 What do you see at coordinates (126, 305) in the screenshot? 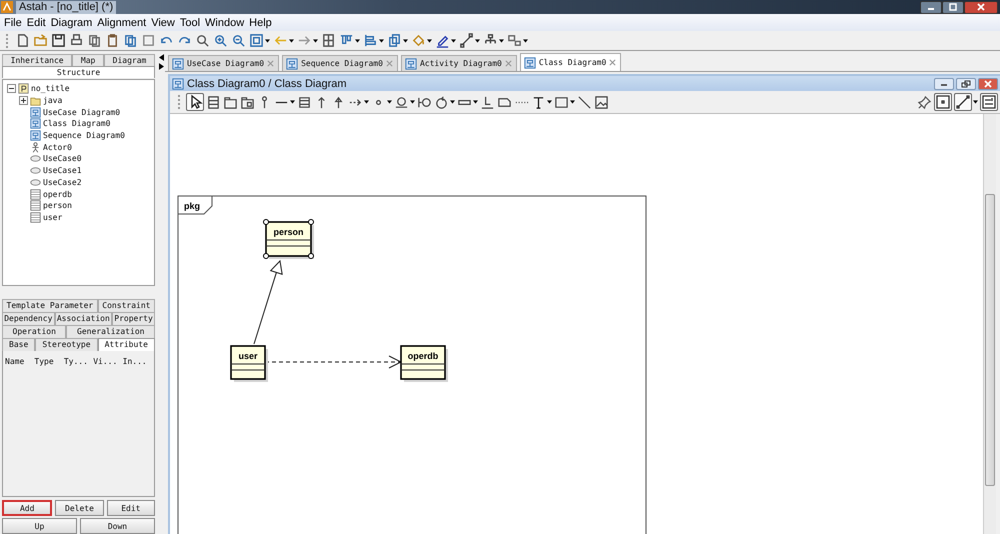
I see `property-tab: Constraint` at bounding box center [126, 305].